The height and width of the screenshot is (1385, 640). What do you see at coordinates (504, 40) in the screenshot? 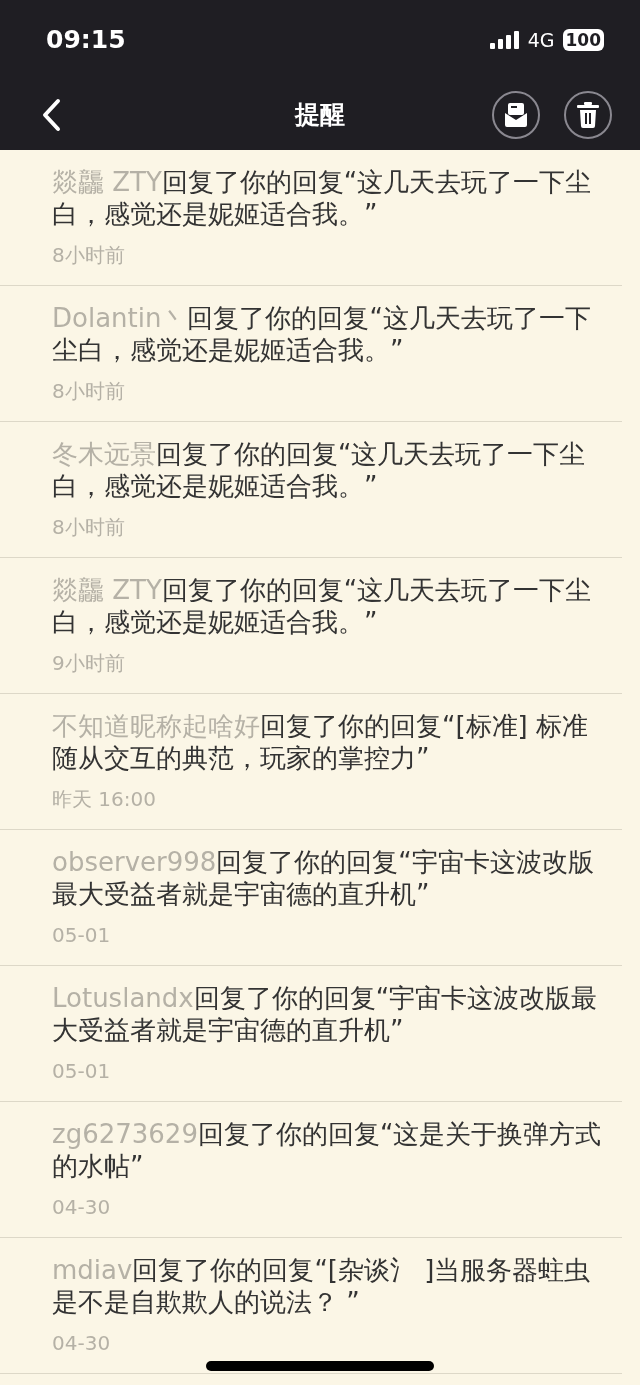
I see `signal-icon` at bounding box center [504, 40].